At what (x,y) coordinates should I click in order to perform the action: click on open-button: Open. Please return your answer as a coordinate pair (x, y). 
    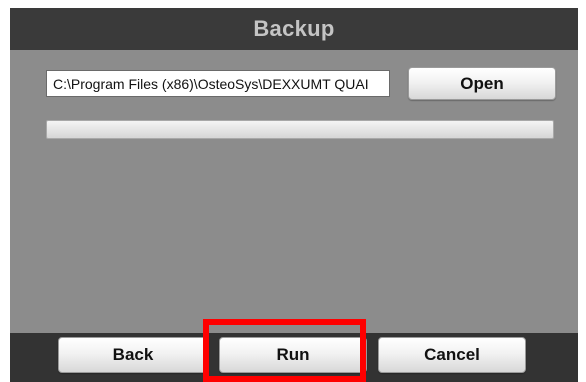
    Looking at the image, I should click on (482, 83).